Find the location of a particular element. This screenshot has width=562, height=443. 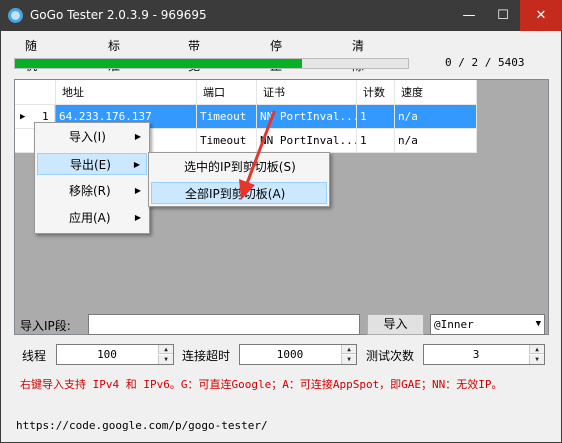

import-ip-label: 导入IP段: is located at coordinates (45, 326).